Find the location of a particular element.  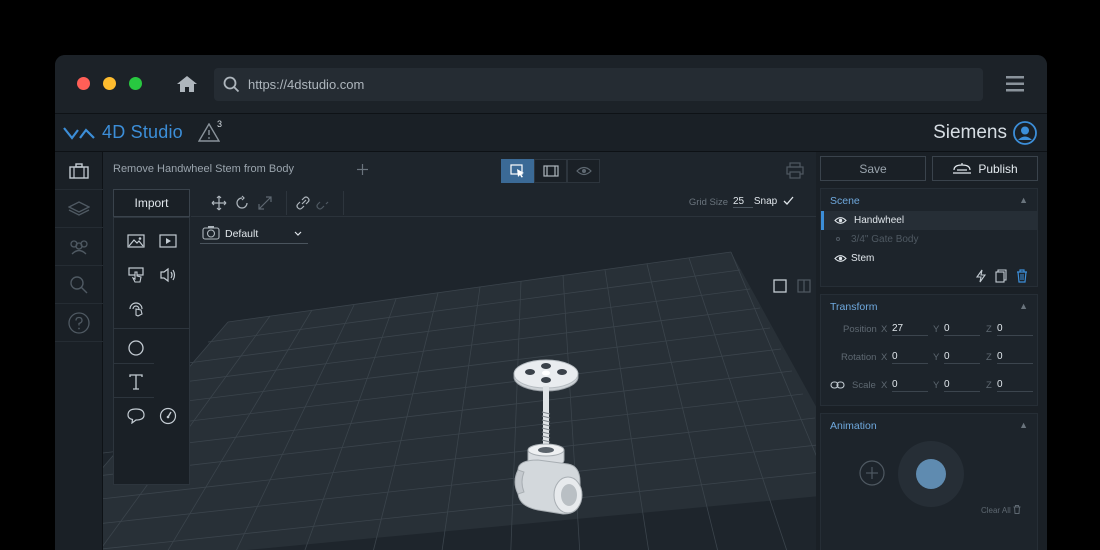

add-step-icon is located at coordinates (362, 169).